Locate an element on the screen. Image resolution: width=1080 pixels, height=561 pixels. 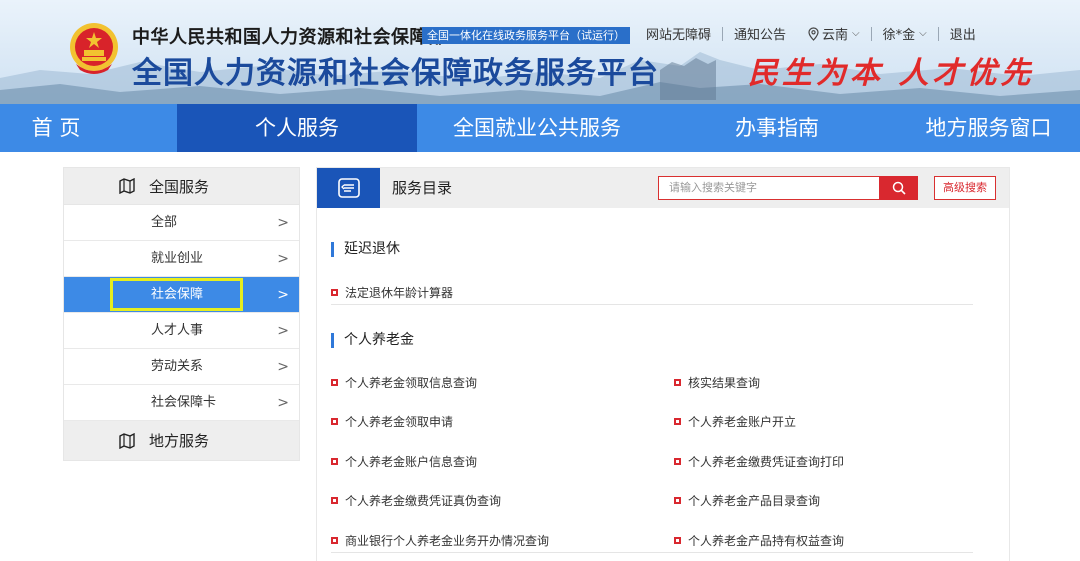
service-label: 法定退休年龄计算器 is located at coordinates (399, 293).